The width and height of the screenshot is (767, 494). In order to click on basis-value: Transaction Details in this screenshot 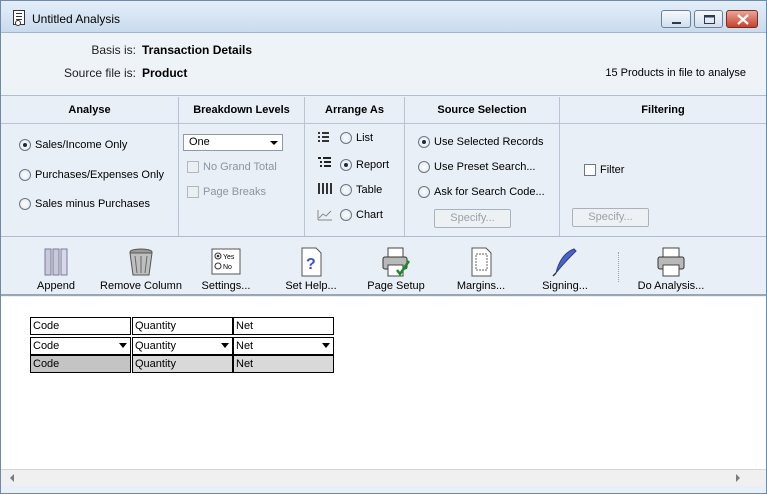, I will do `click(197, 50)`.